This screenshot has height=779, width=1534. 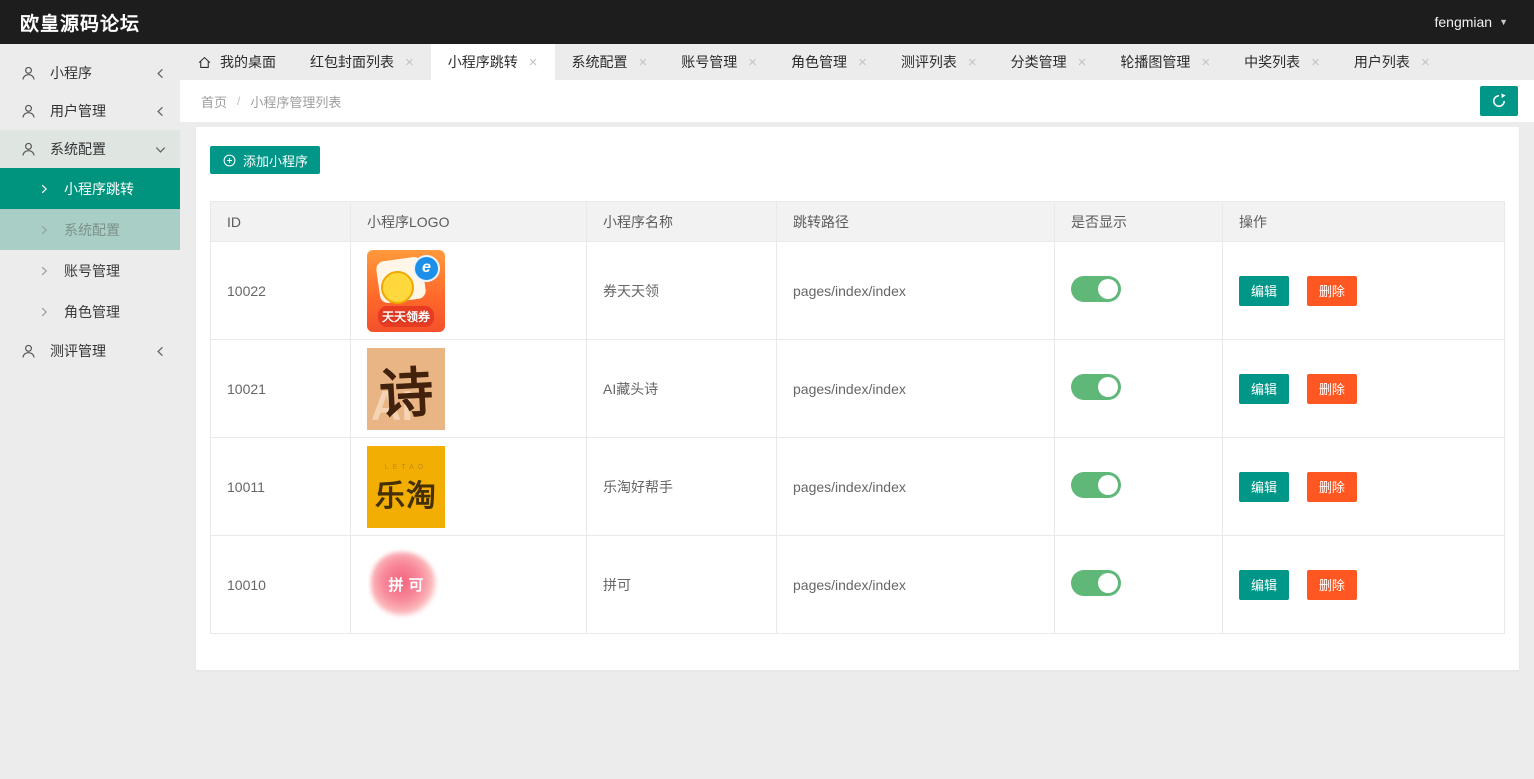 What do you see at coordinates (468, 221) in the screenshot?
I see `col-header-logo: 小程序LOGO` at bounding box center [468, 221].